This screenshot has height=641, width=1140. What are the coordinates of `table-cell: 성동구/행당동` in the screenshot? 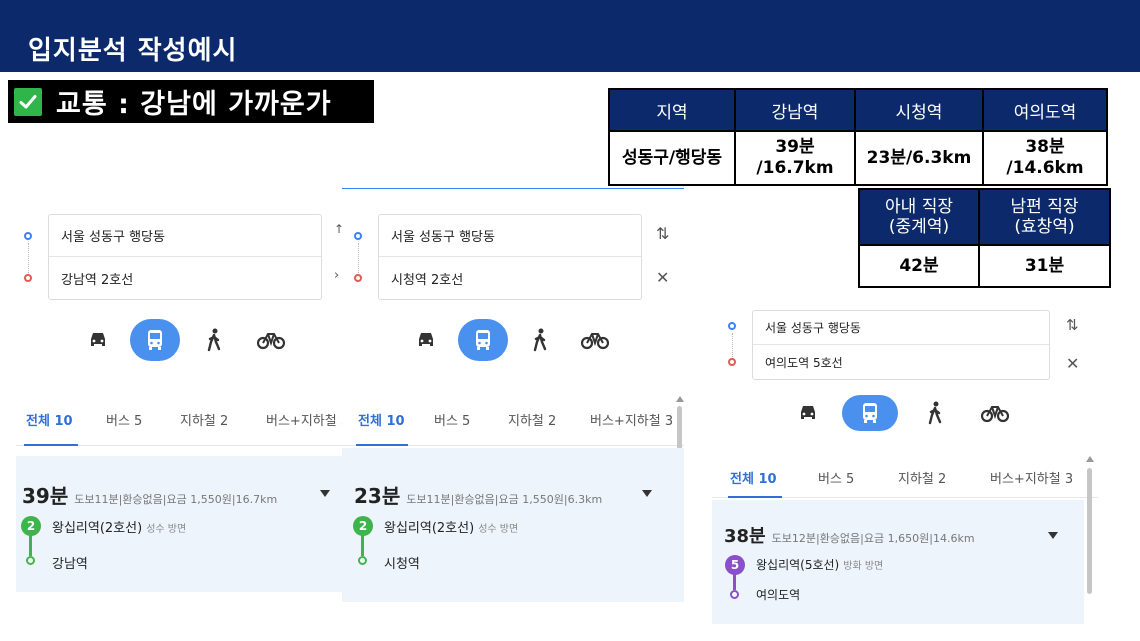 It's located at (672, 158).